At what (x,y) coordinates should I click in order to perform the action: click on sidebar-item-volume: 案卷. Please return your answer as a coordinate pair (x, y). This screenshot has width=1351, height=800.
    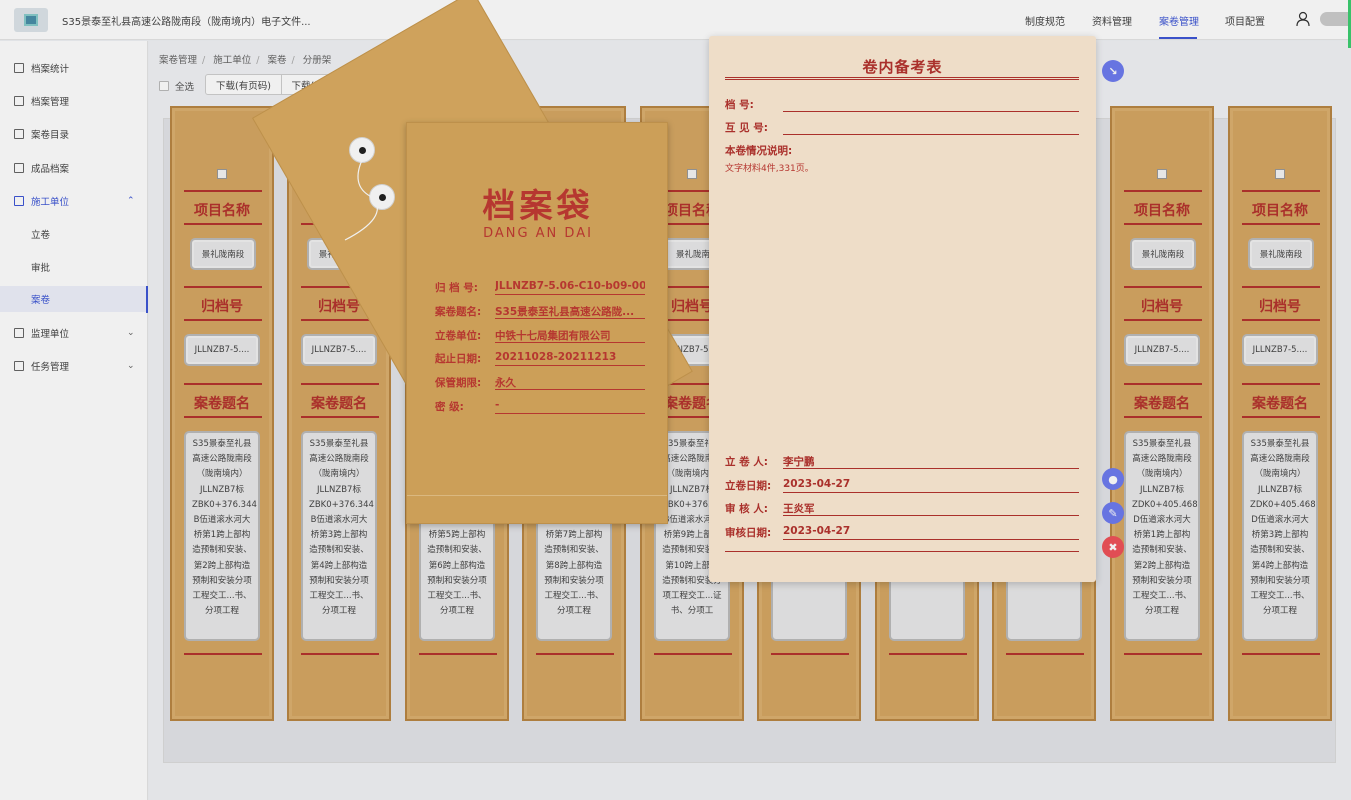
    Looking at the image, I should click on (74, 299).